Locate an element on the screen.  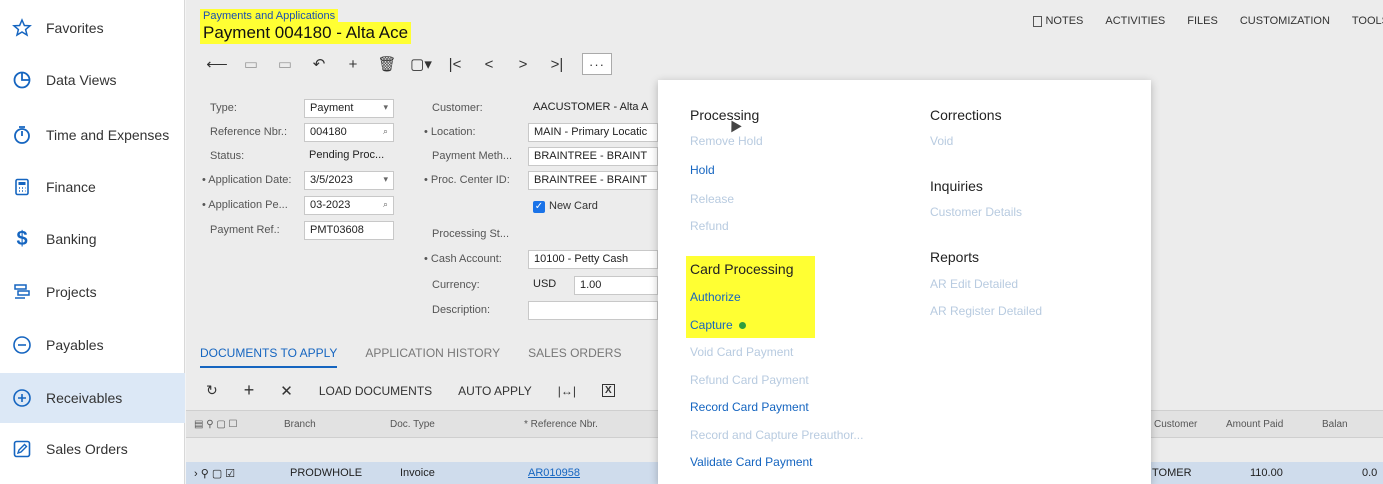
undo-icon: ↶ is located at coordinates (319, 64).